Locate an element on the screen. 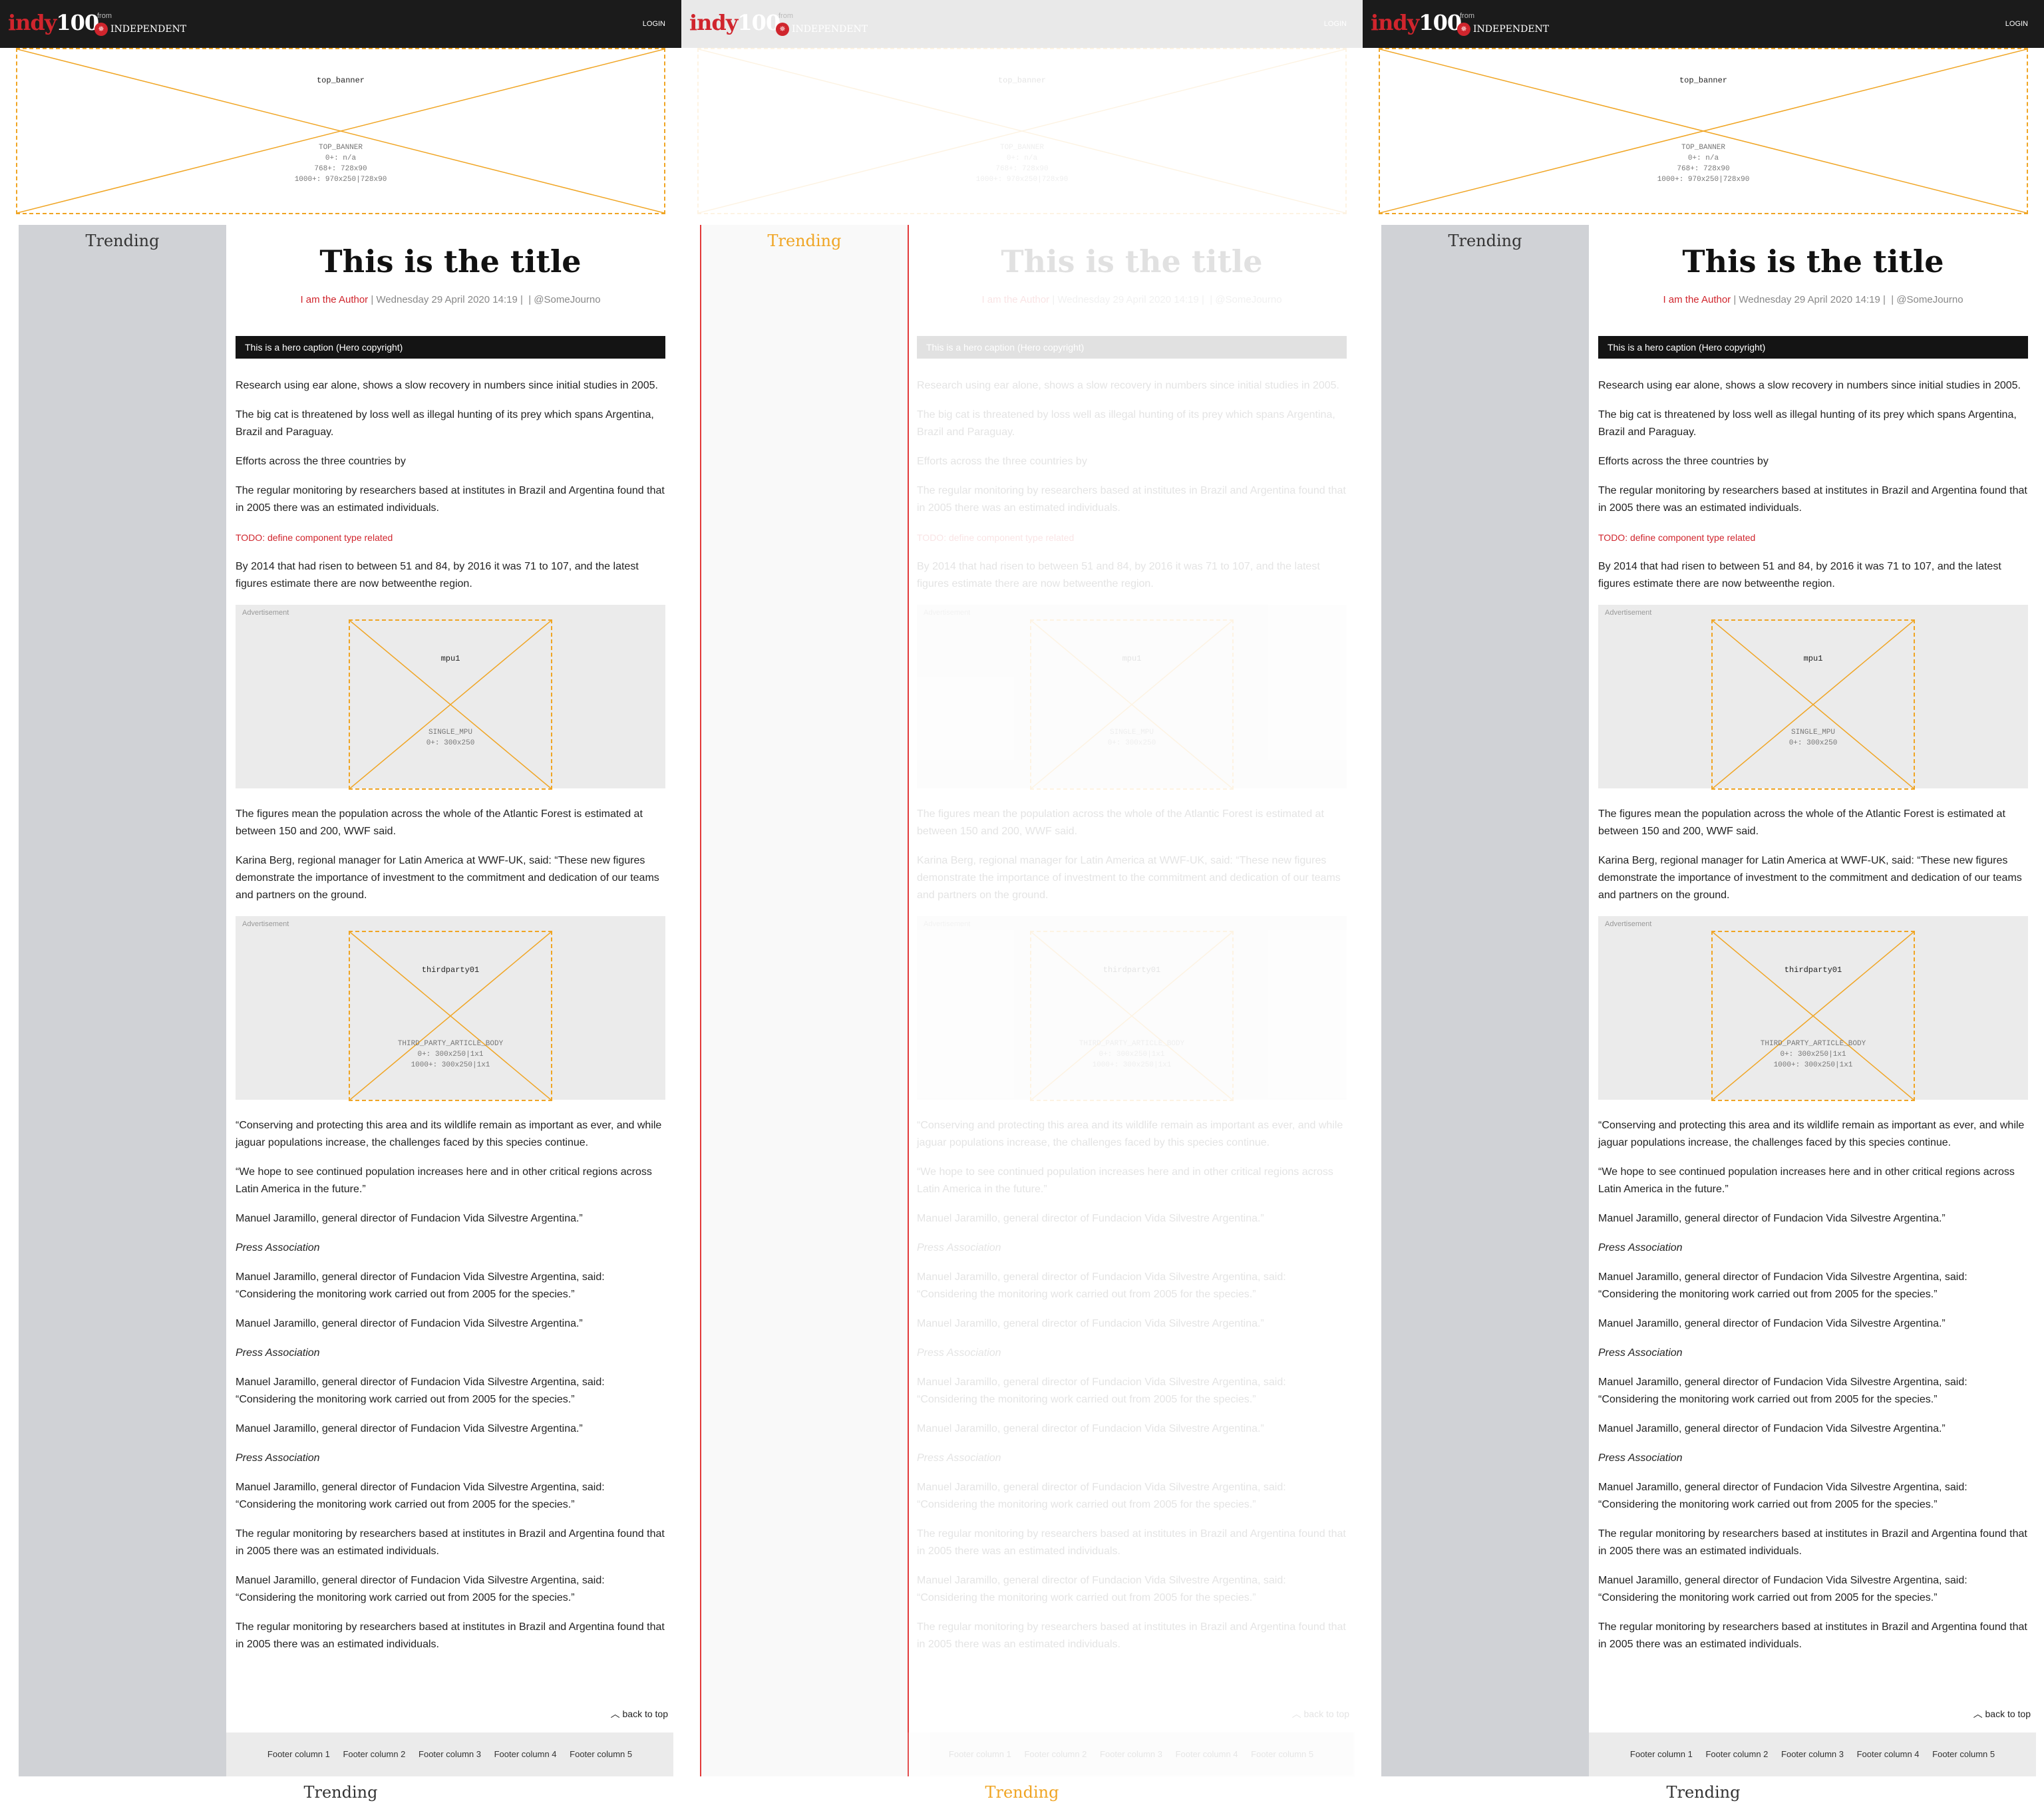 This screenshot has height=1809, width=2044. ad-slot-name: mpu1 is located at coordinates (1132, 658).